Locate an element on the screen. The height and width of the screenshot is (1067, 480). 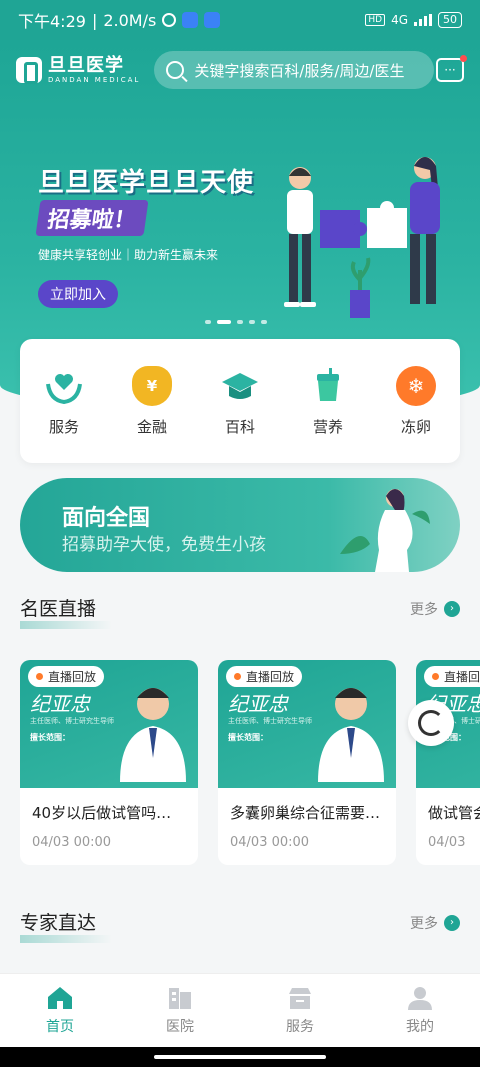
tab-label: 我的 is located at coordinates (420, 1026).